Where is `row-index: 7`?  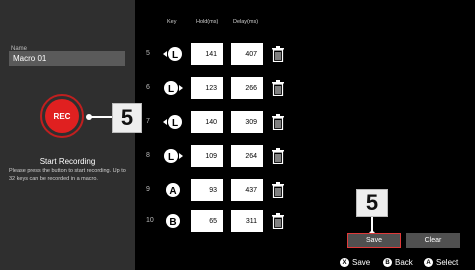 row-index: 7 is located at coordinates (148, 121).